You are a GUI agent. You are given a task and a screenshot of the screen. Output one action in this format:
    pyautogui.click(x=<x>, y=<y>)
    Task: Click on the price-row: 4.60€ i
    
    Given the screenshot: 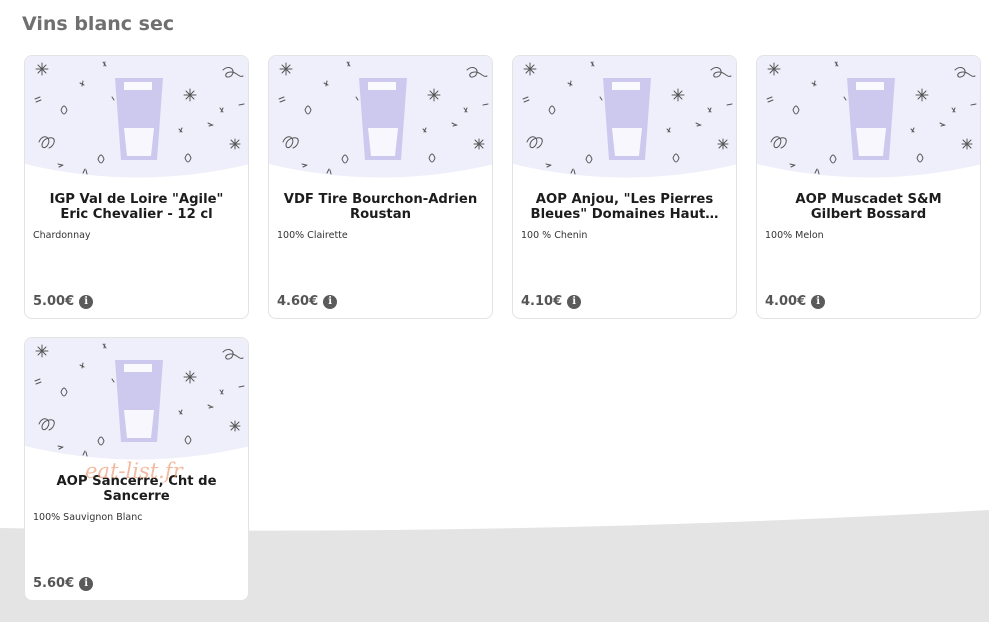 What is the action you would take?
    pyautogui.click(x=307, y=301)
    